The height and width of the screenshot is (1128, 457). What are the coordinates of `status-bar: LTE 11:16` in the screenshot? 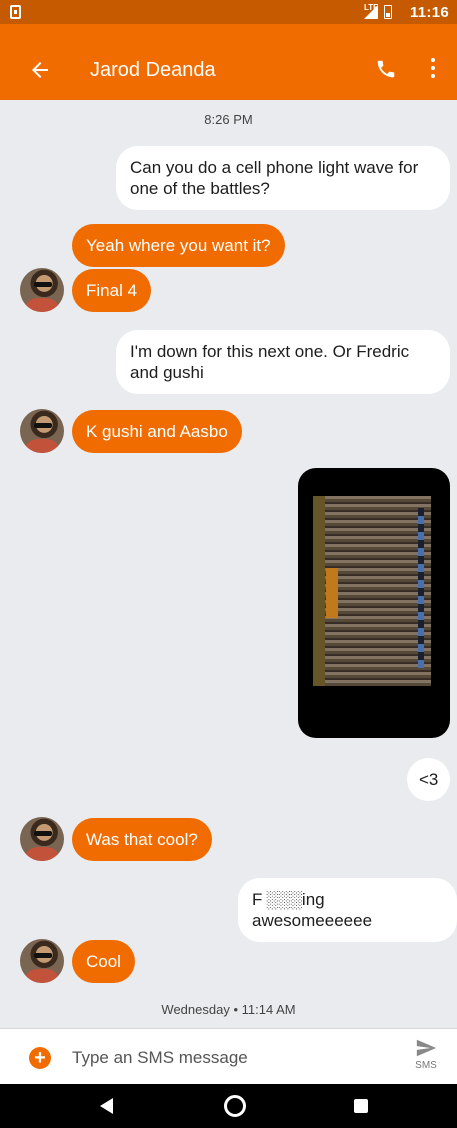 It's located at (228, 12).